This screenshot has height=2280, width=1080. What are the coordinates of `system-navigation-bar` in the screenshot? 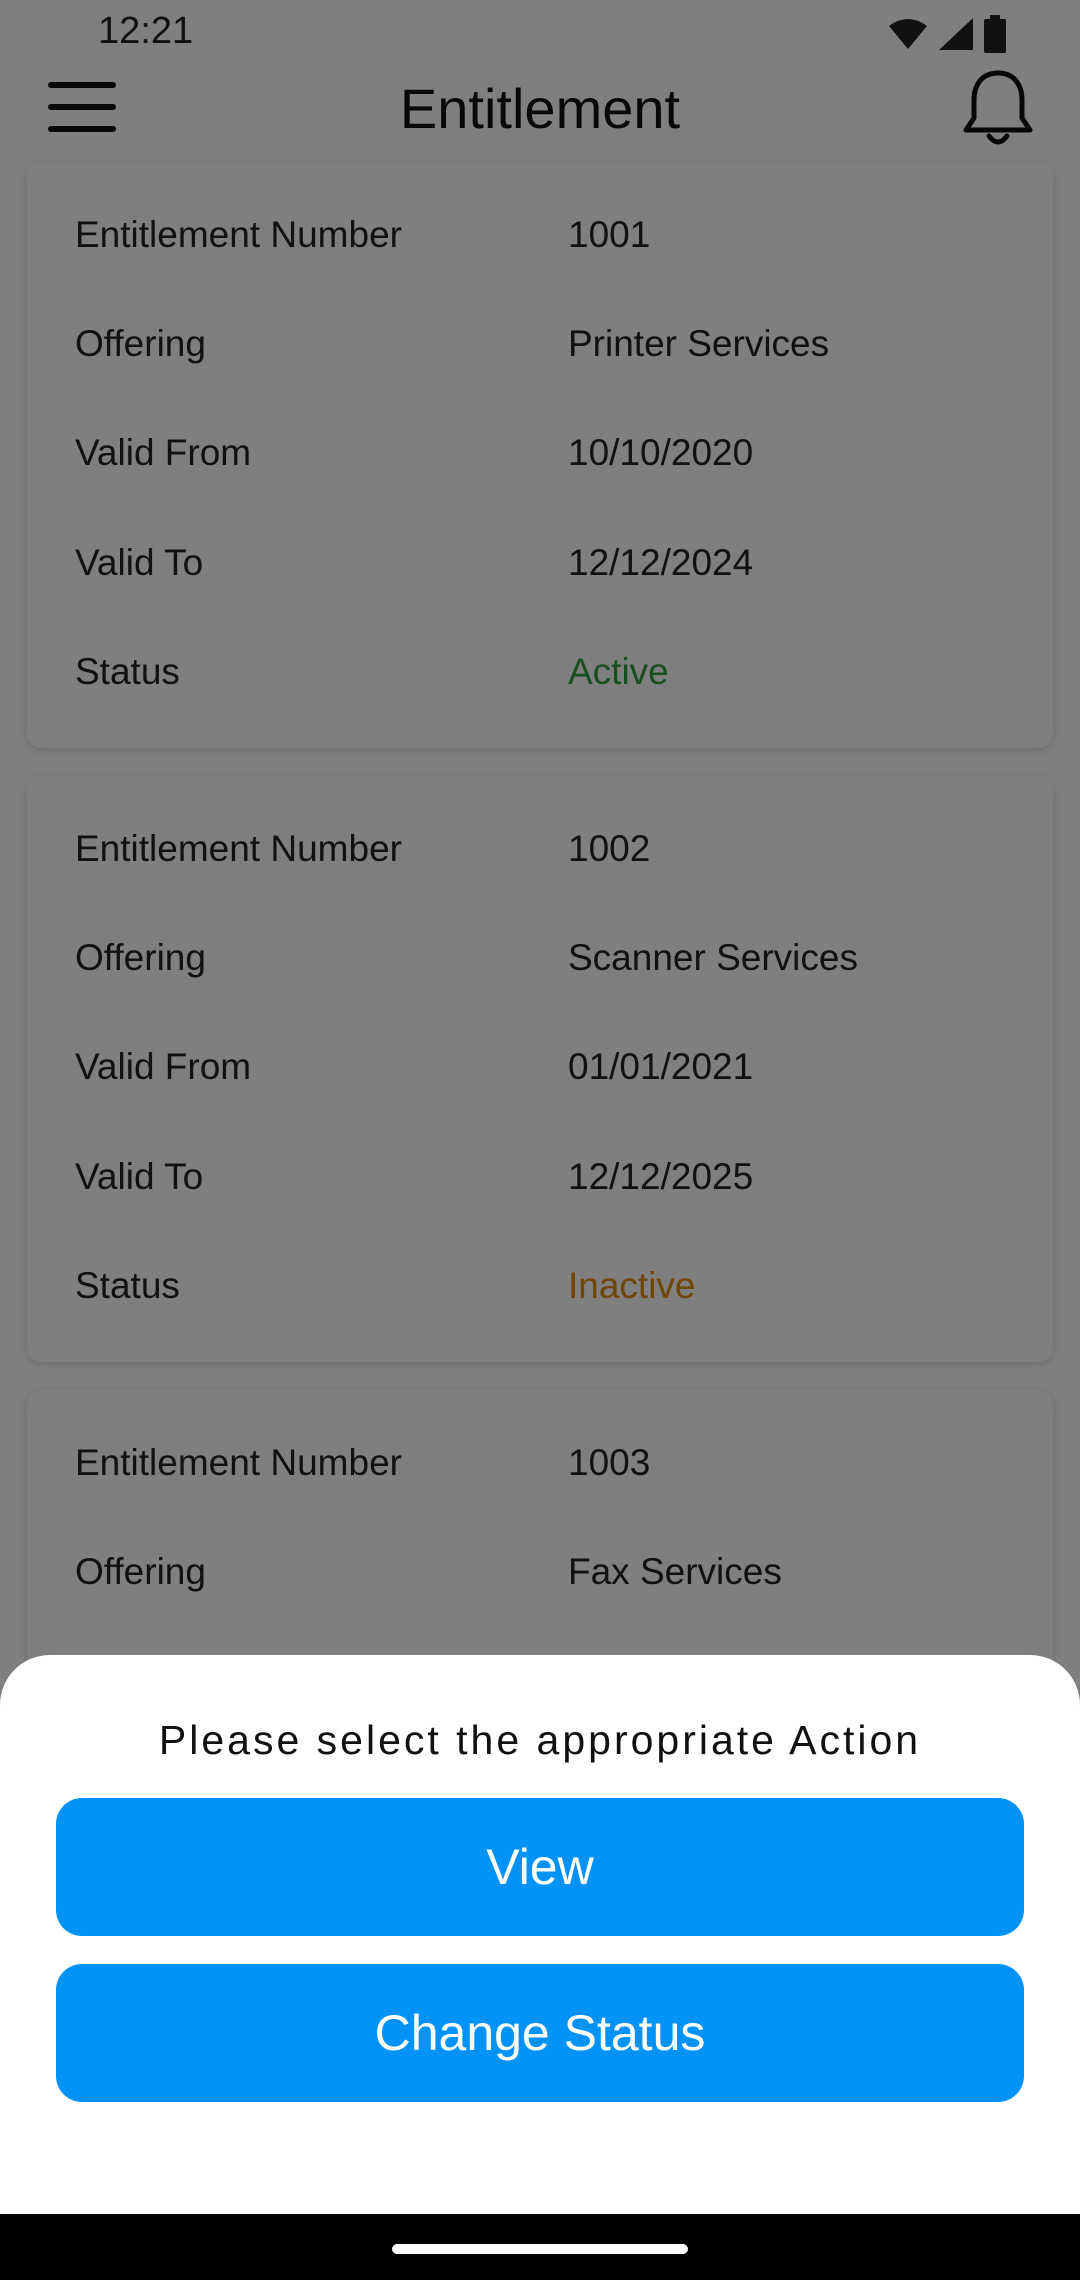 It's located at (540, 2247).